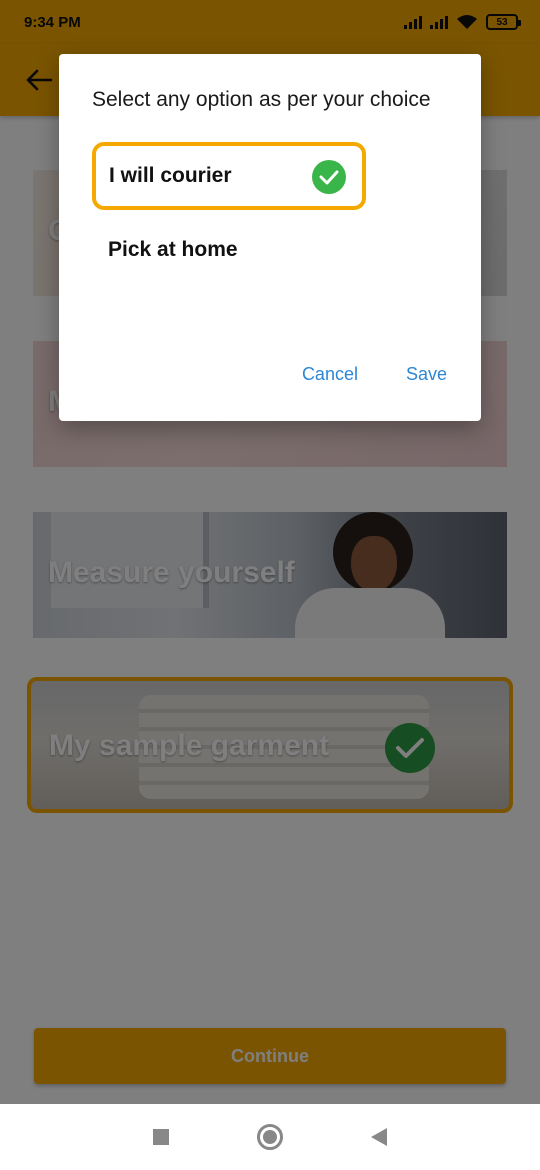  I want to click on option-pick-at-home: Pick at home, so click(229, 250).